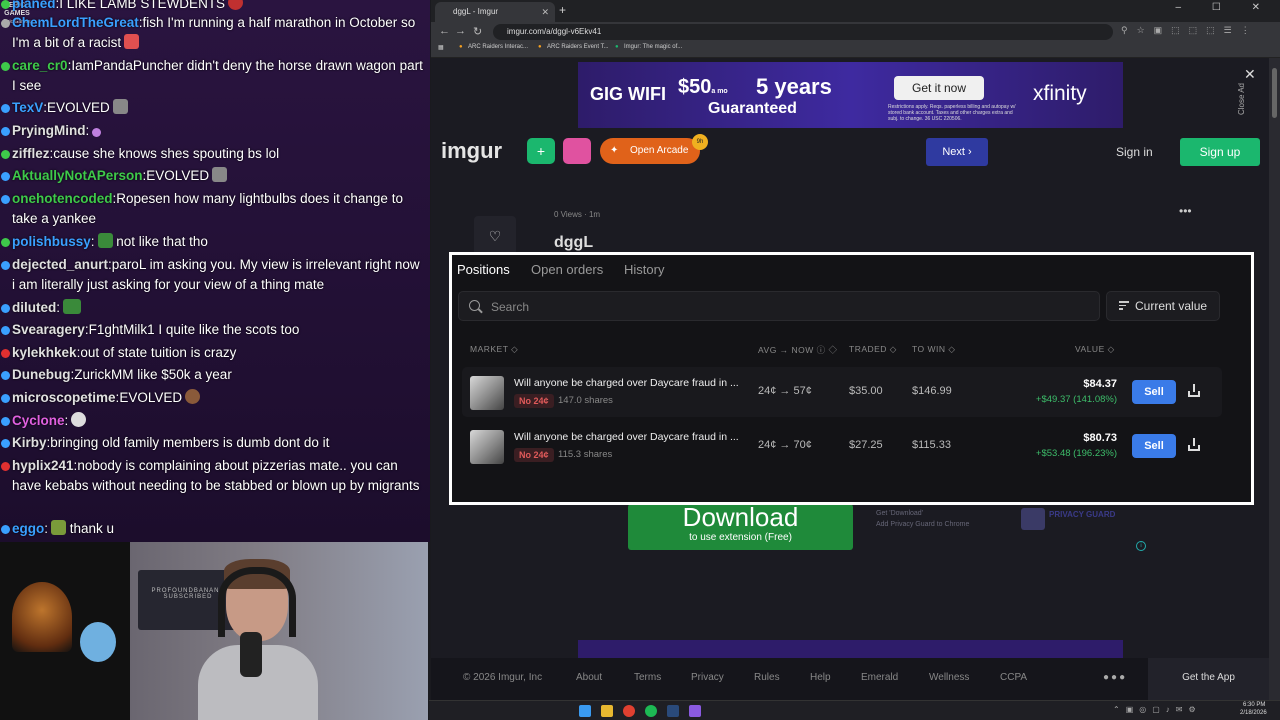 The image size is (1280, 720). Describe the element at coordinates (1013, 677) in the screenshot. I see `footer-link-ccpa: CCPA` at that location.